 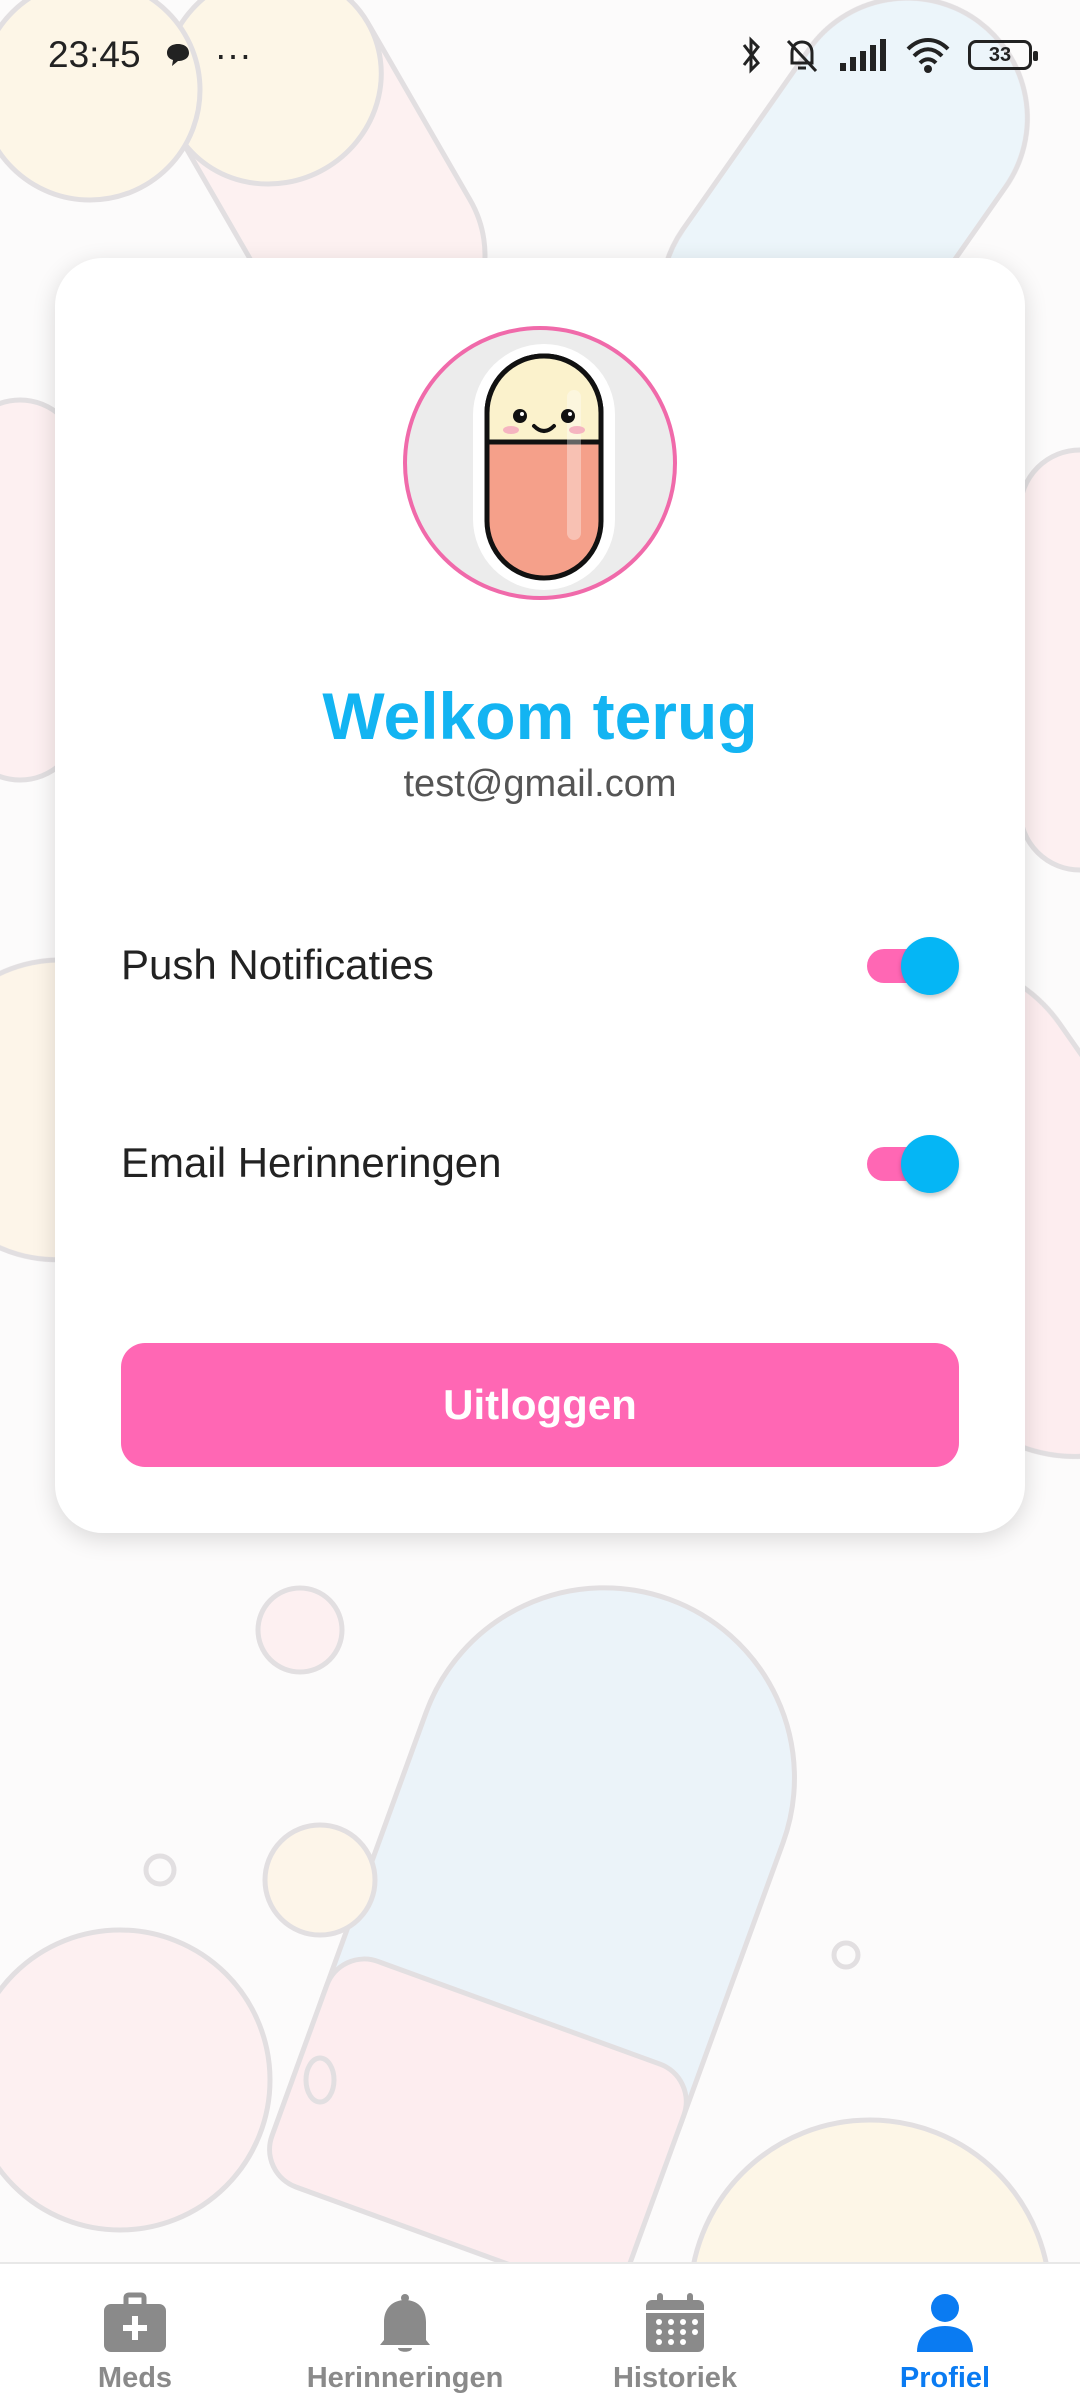 I want to click on logout-button: Uitloggen, so click(x=540, y=1405).